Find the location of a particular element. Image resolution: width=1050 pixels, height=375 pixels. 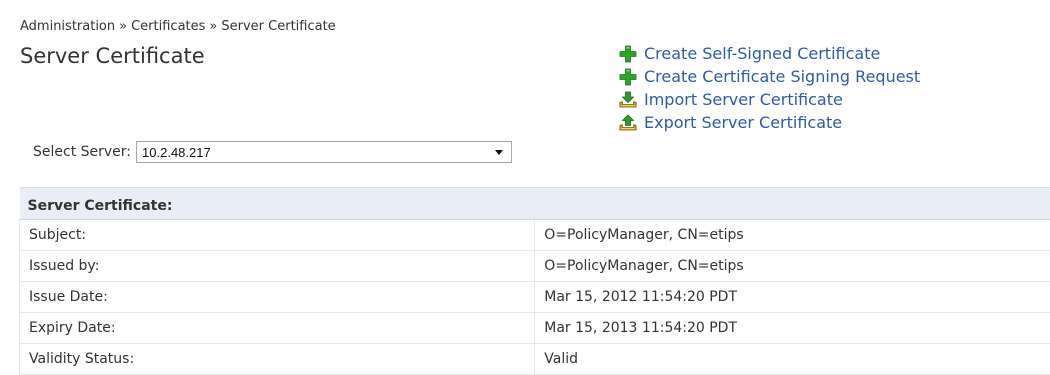

table-row: Expiry Date: Mar 15, 2013 11:54:20 PDT is located at coordinates (535, 328).